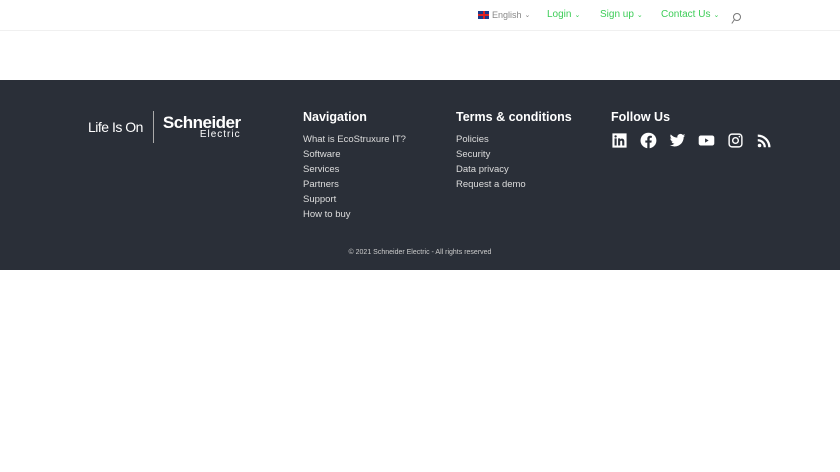  What do you see at coordinates (617, 14) in the screenshot?
I see `signup-label: Sign up` at bounding box center [617, 14].